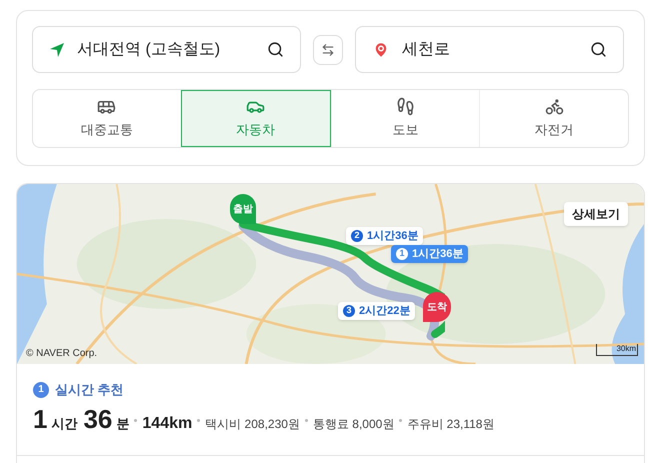  I want to click on route-number: 1, so click(402, 254).